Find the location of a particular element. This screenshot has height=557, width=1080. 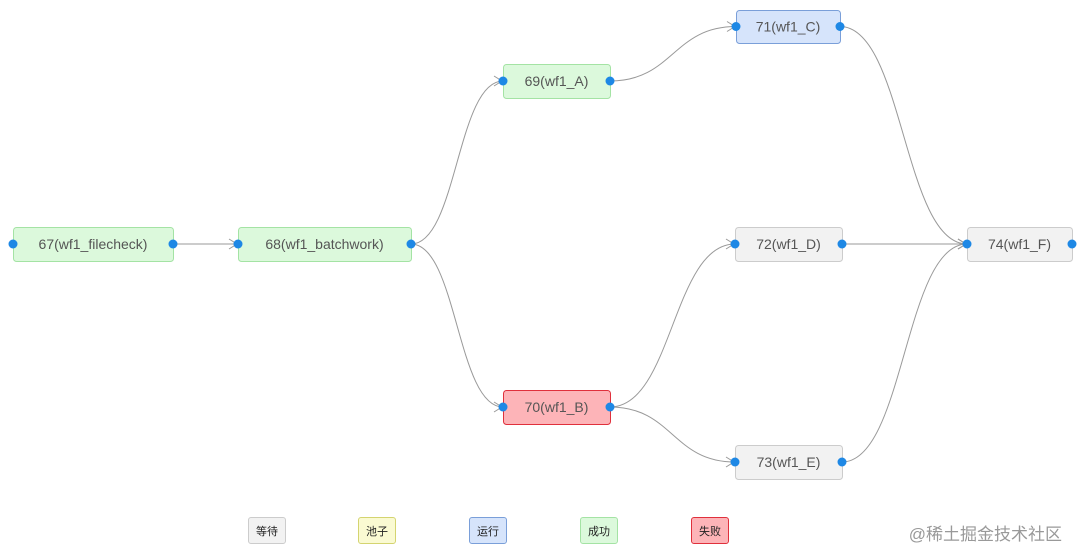

node-label: 67(wf1_filecheck) is located at coordinates (93, 244).